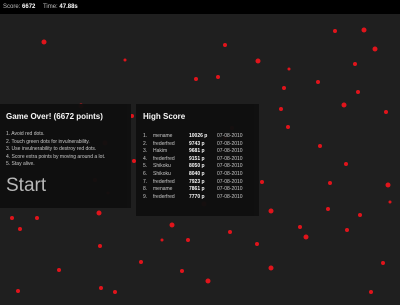  I want to click on rule-item: 5. Stay alive., so click(20, 164).